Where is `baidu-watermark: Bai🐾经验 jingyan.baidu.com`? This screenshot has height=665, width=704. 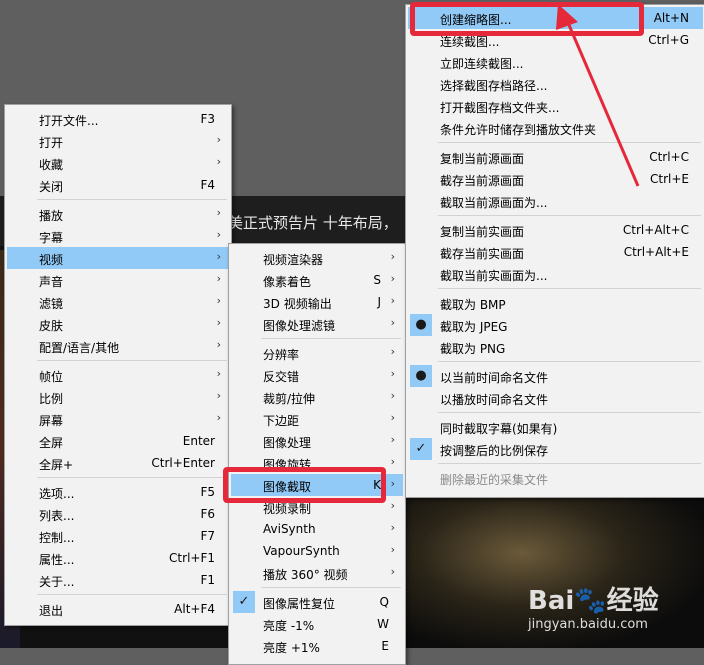
baidu-watermark: Bai🐾经验 jingyan.baidu.com is located at coordinates (593, 606).